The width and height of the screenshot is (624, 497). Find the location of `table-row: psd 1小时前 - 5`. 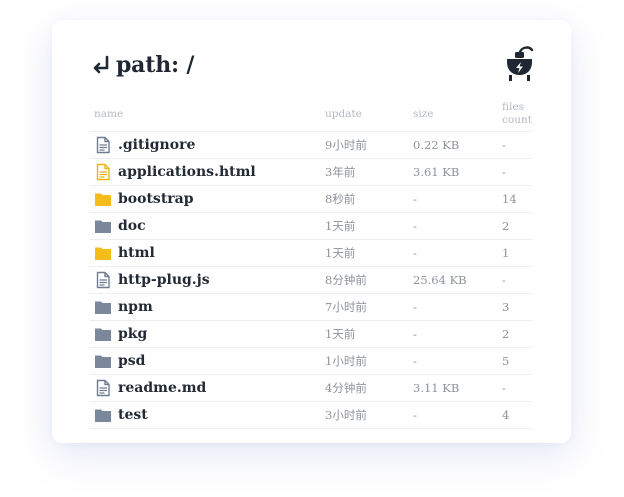

table-row: psd 1小时前 - 5 is located at coordinates (311, 360).